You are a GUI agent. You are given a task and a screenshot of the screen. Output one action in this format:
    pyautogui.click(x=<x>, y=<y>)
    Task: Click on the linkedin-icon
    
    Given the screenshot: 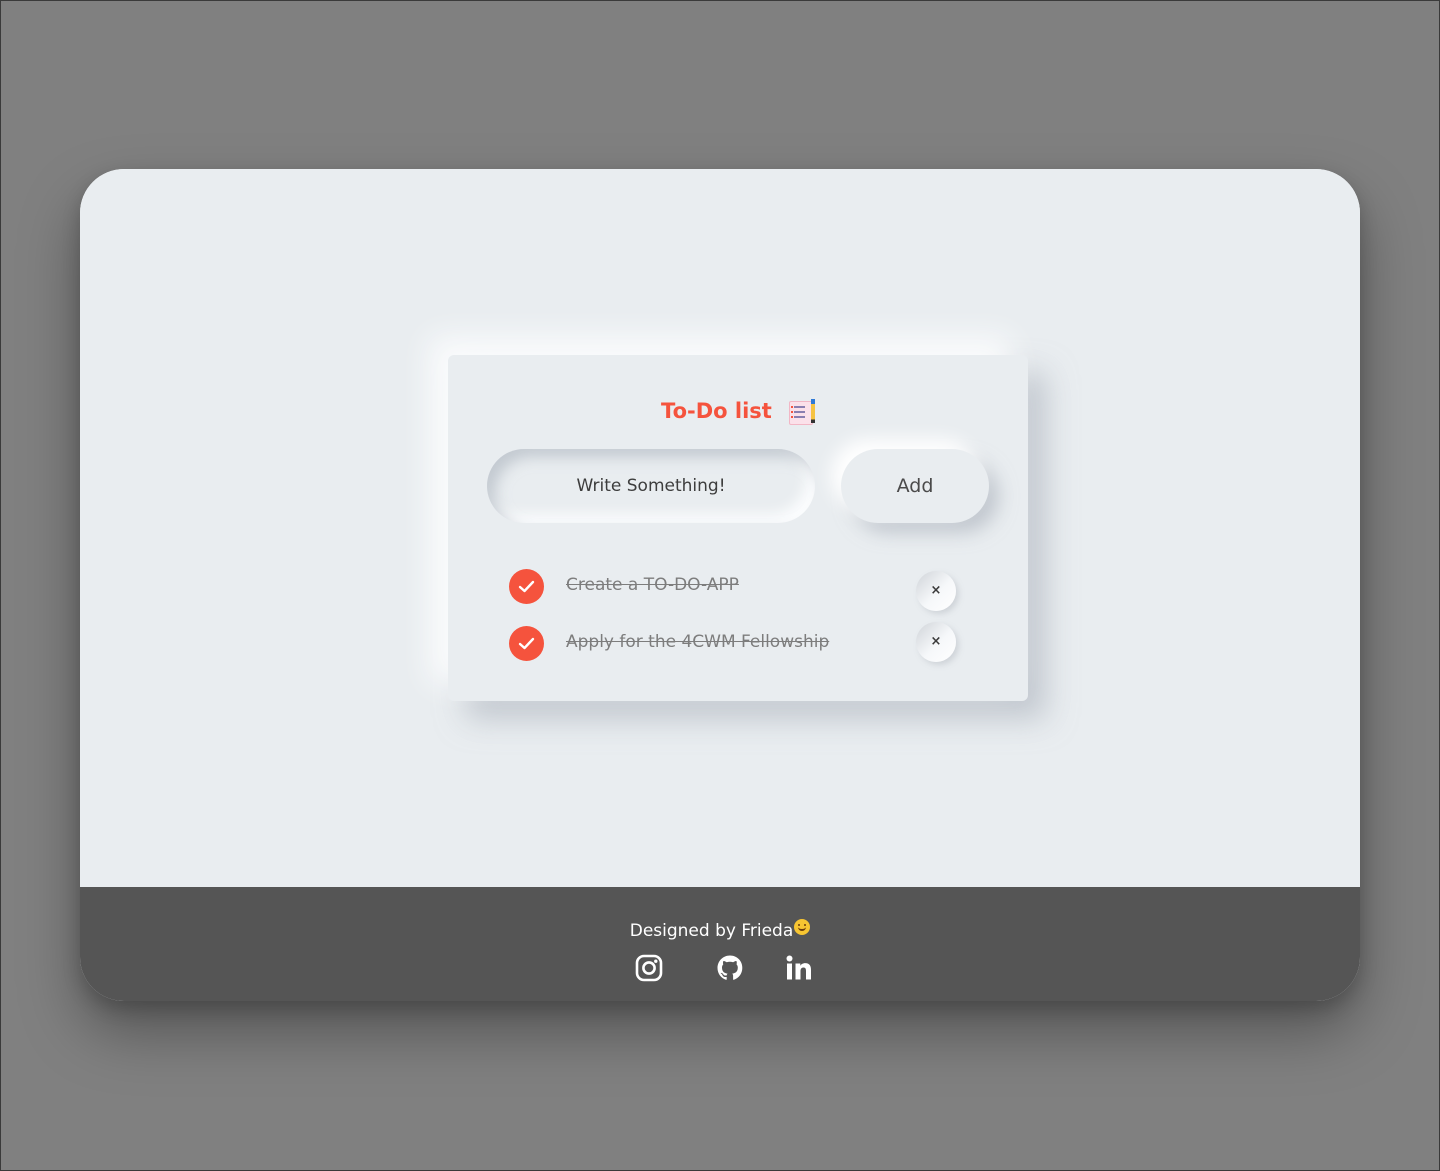 What is the action you would take?
    pyautogui.click(x=798, y=967)
    